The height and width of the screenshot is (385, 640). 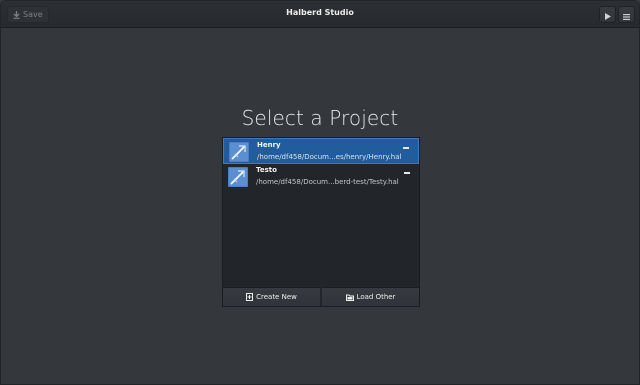 What do you see at coordinates (320, 118) in the screenshot?
I see `page-title: Select a Project` at bounding box center [320, 118].